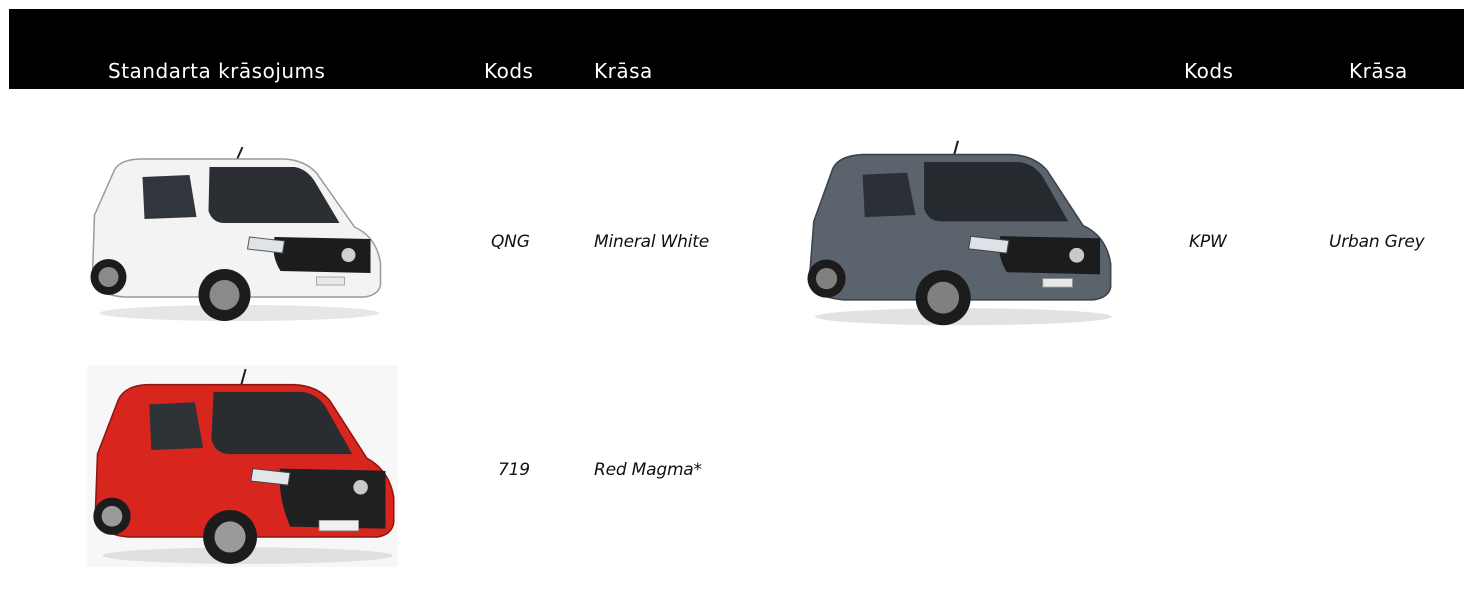  Describe the element at coordinates (651, 242) in the screenshot. I see `color-name-cell: Mineral White` at that location.